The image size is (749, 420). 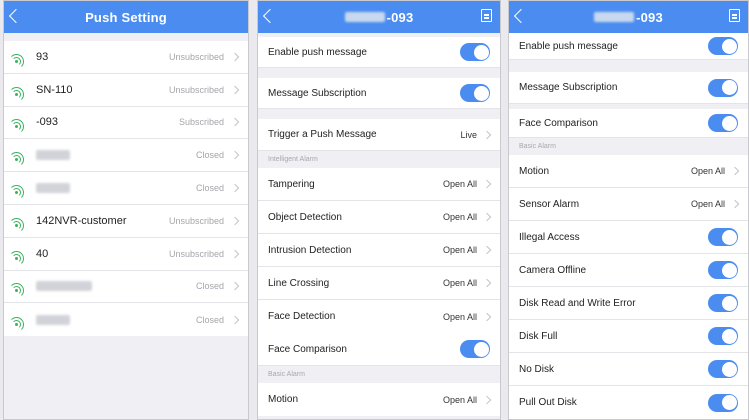 I want to click on nav-bar: Push Setting, so click(x=126, y=17).